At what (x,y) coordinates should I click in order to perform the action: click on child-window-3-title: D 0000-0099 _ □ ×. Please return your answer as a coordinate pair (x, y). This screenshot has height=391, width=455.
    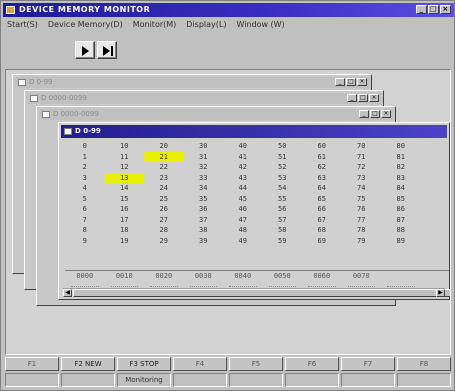
    Looking at the image, I should click on (216, 114).